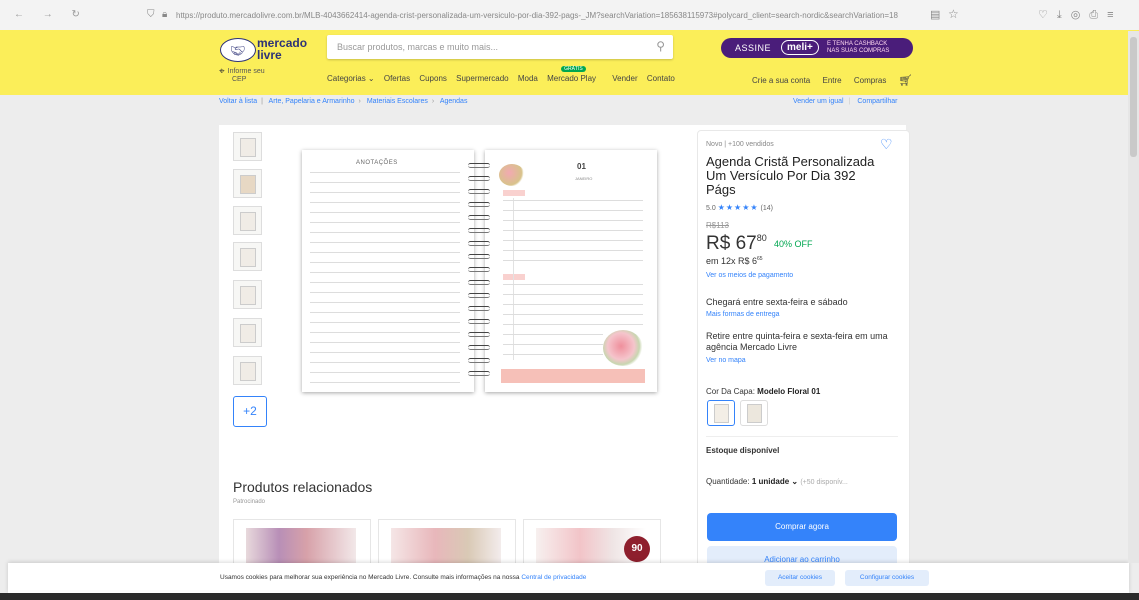 The width and height of the screenshot is (1139, 600). I want to click on page-scrollbar, so click(1133, 297).